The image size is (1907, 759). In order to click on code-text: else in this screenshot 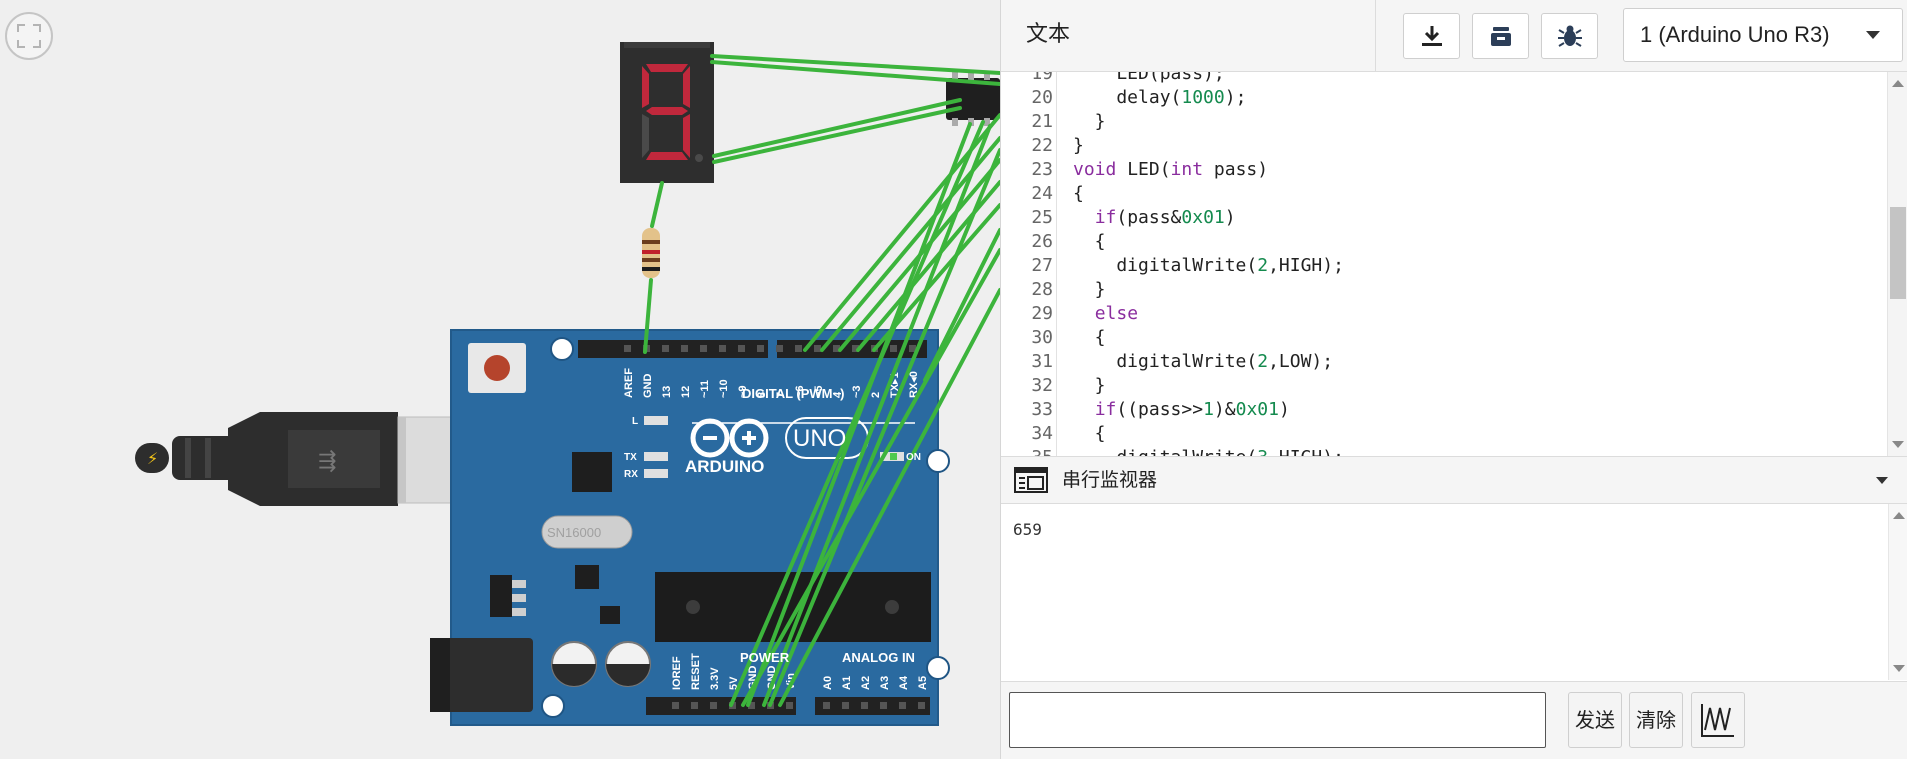, I will do `click(1105, 314)`.